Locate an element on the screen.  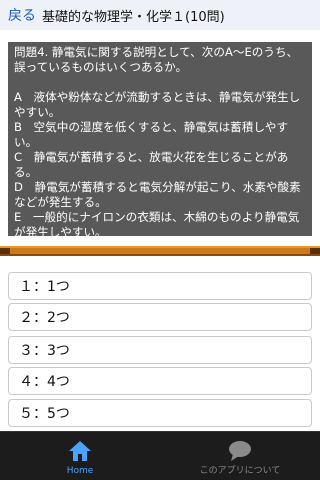
statement-c: C 静電気が蓄積すると、放電火花を生じることがある。 is located at coordinates (151, 164).